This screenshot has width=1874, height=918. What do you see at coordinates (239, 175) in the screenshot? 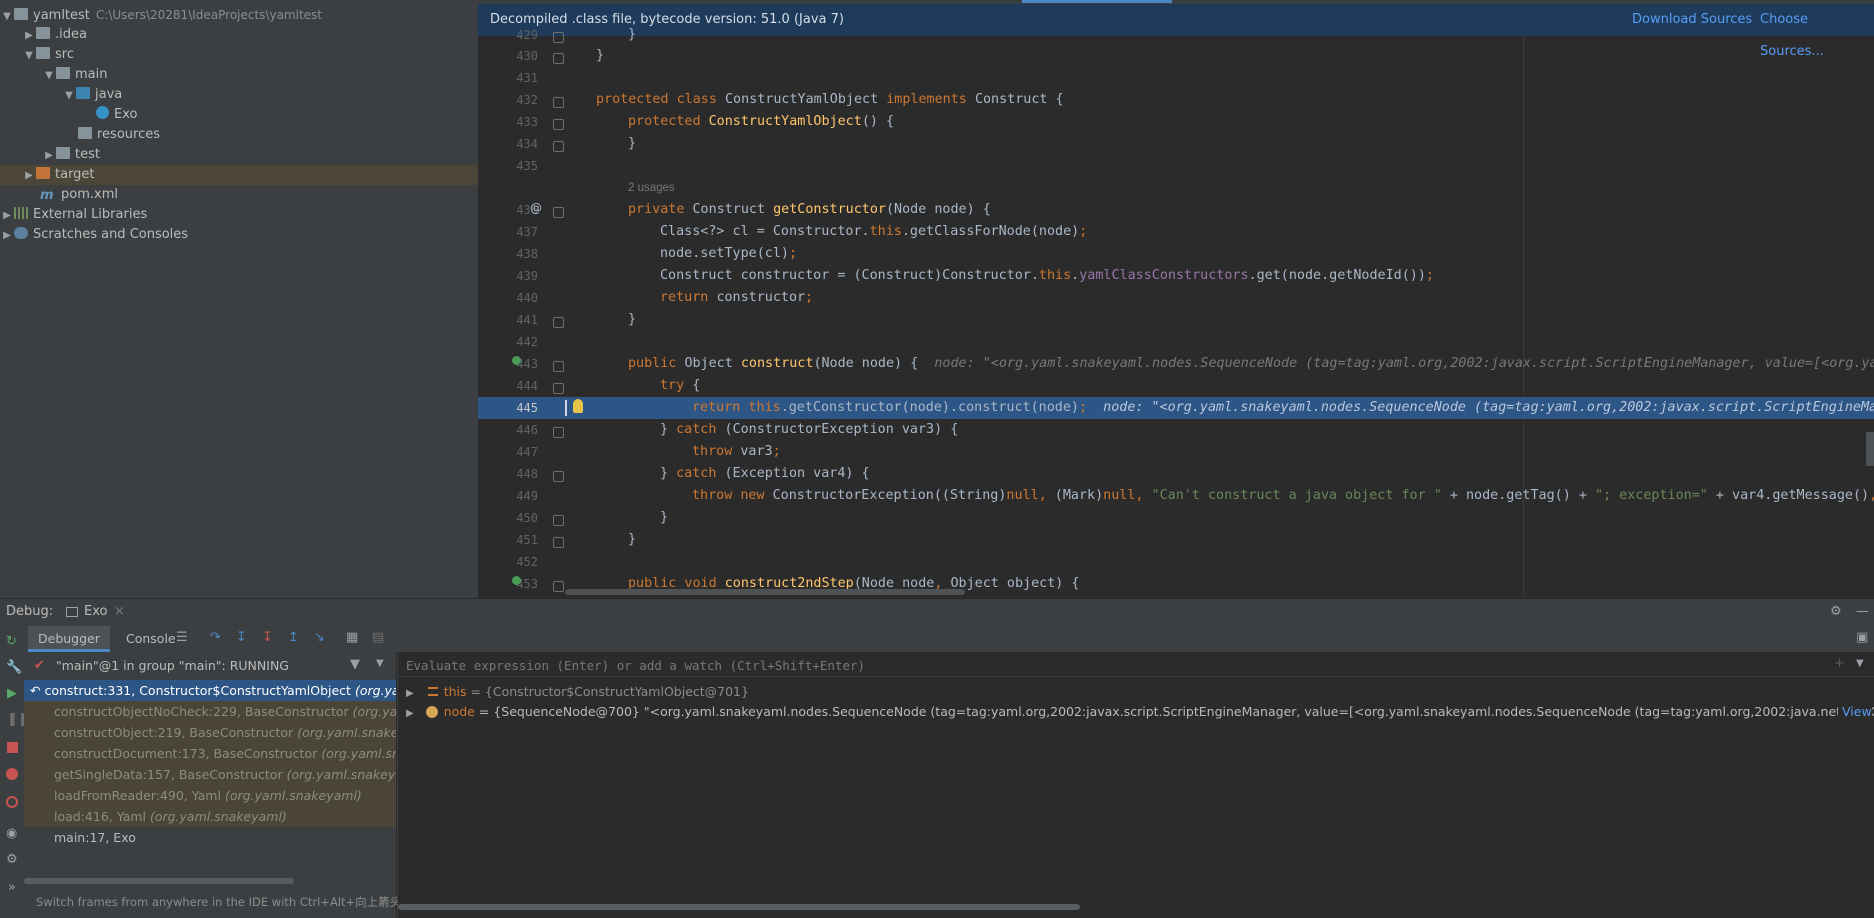
I see `tree-item-target: ▶ target` at bounding box center [239, 175].